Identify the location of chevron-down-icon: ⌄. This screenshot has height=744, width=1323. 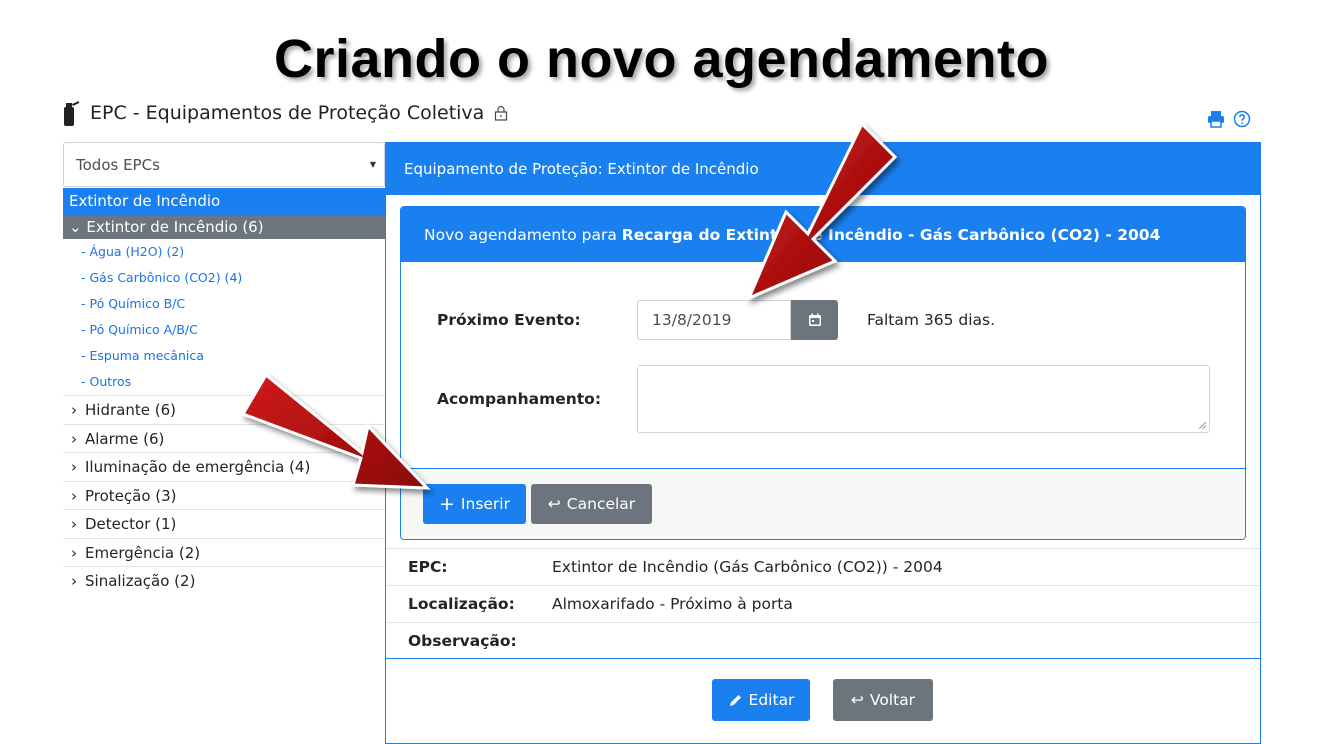
(75, 227).